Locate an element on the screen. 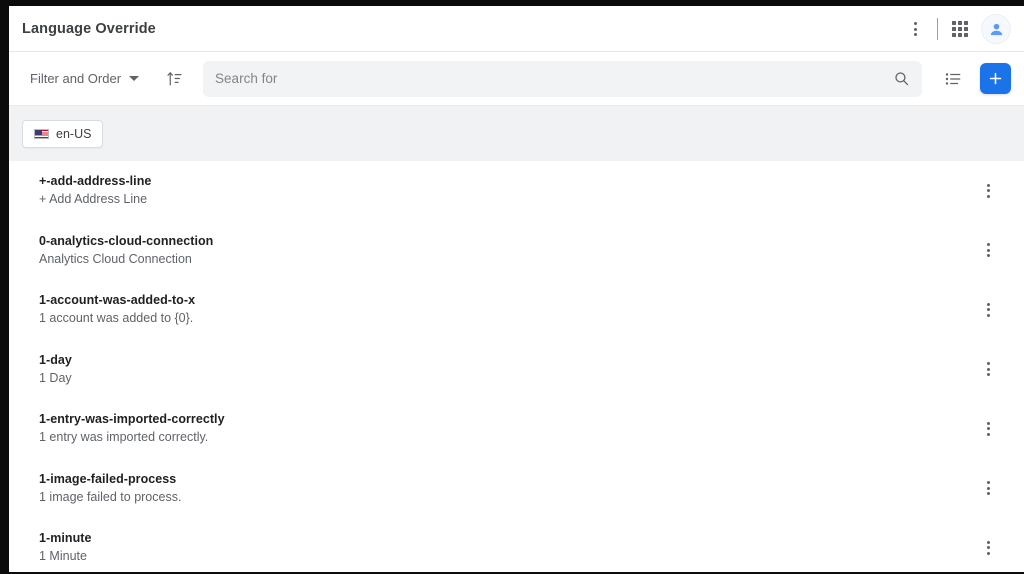  list-item-key: 1-minute is located at coordinates (65, 538).